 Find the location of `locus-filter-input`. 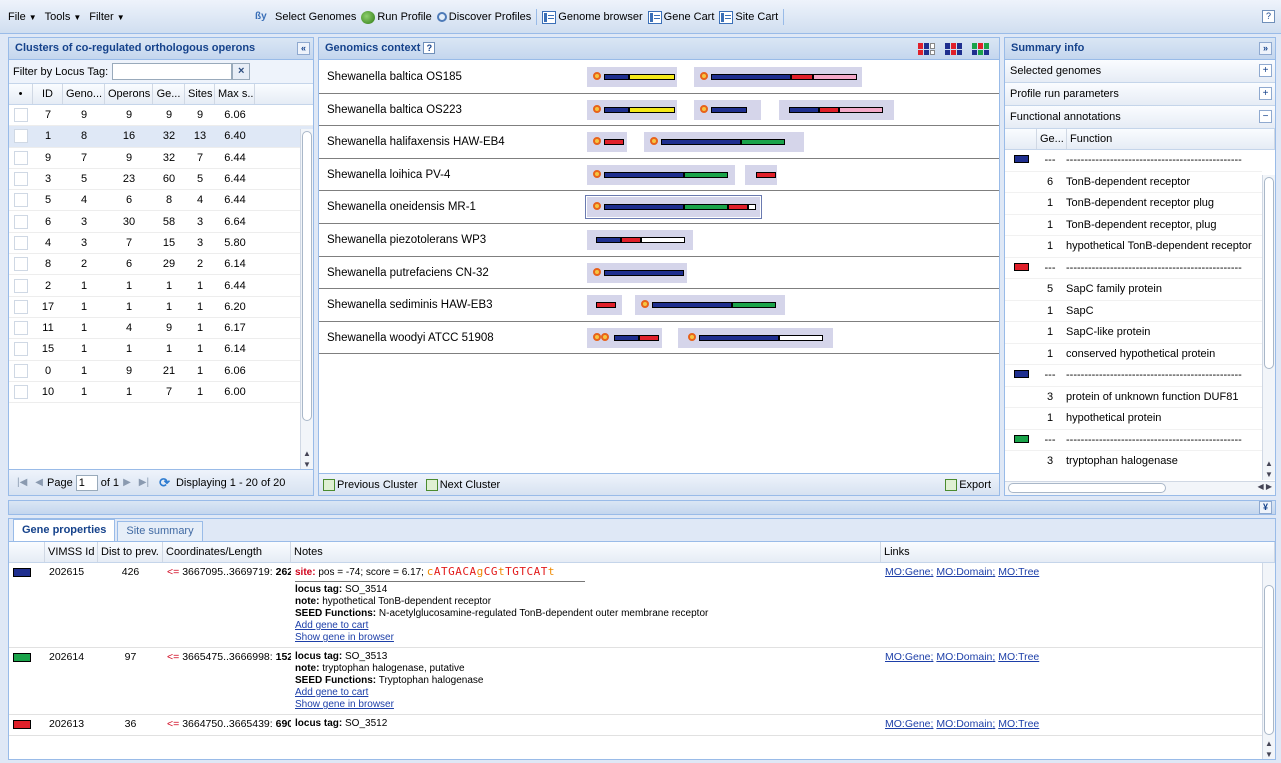

locus-filter-input is located at coordinates (172, 71).